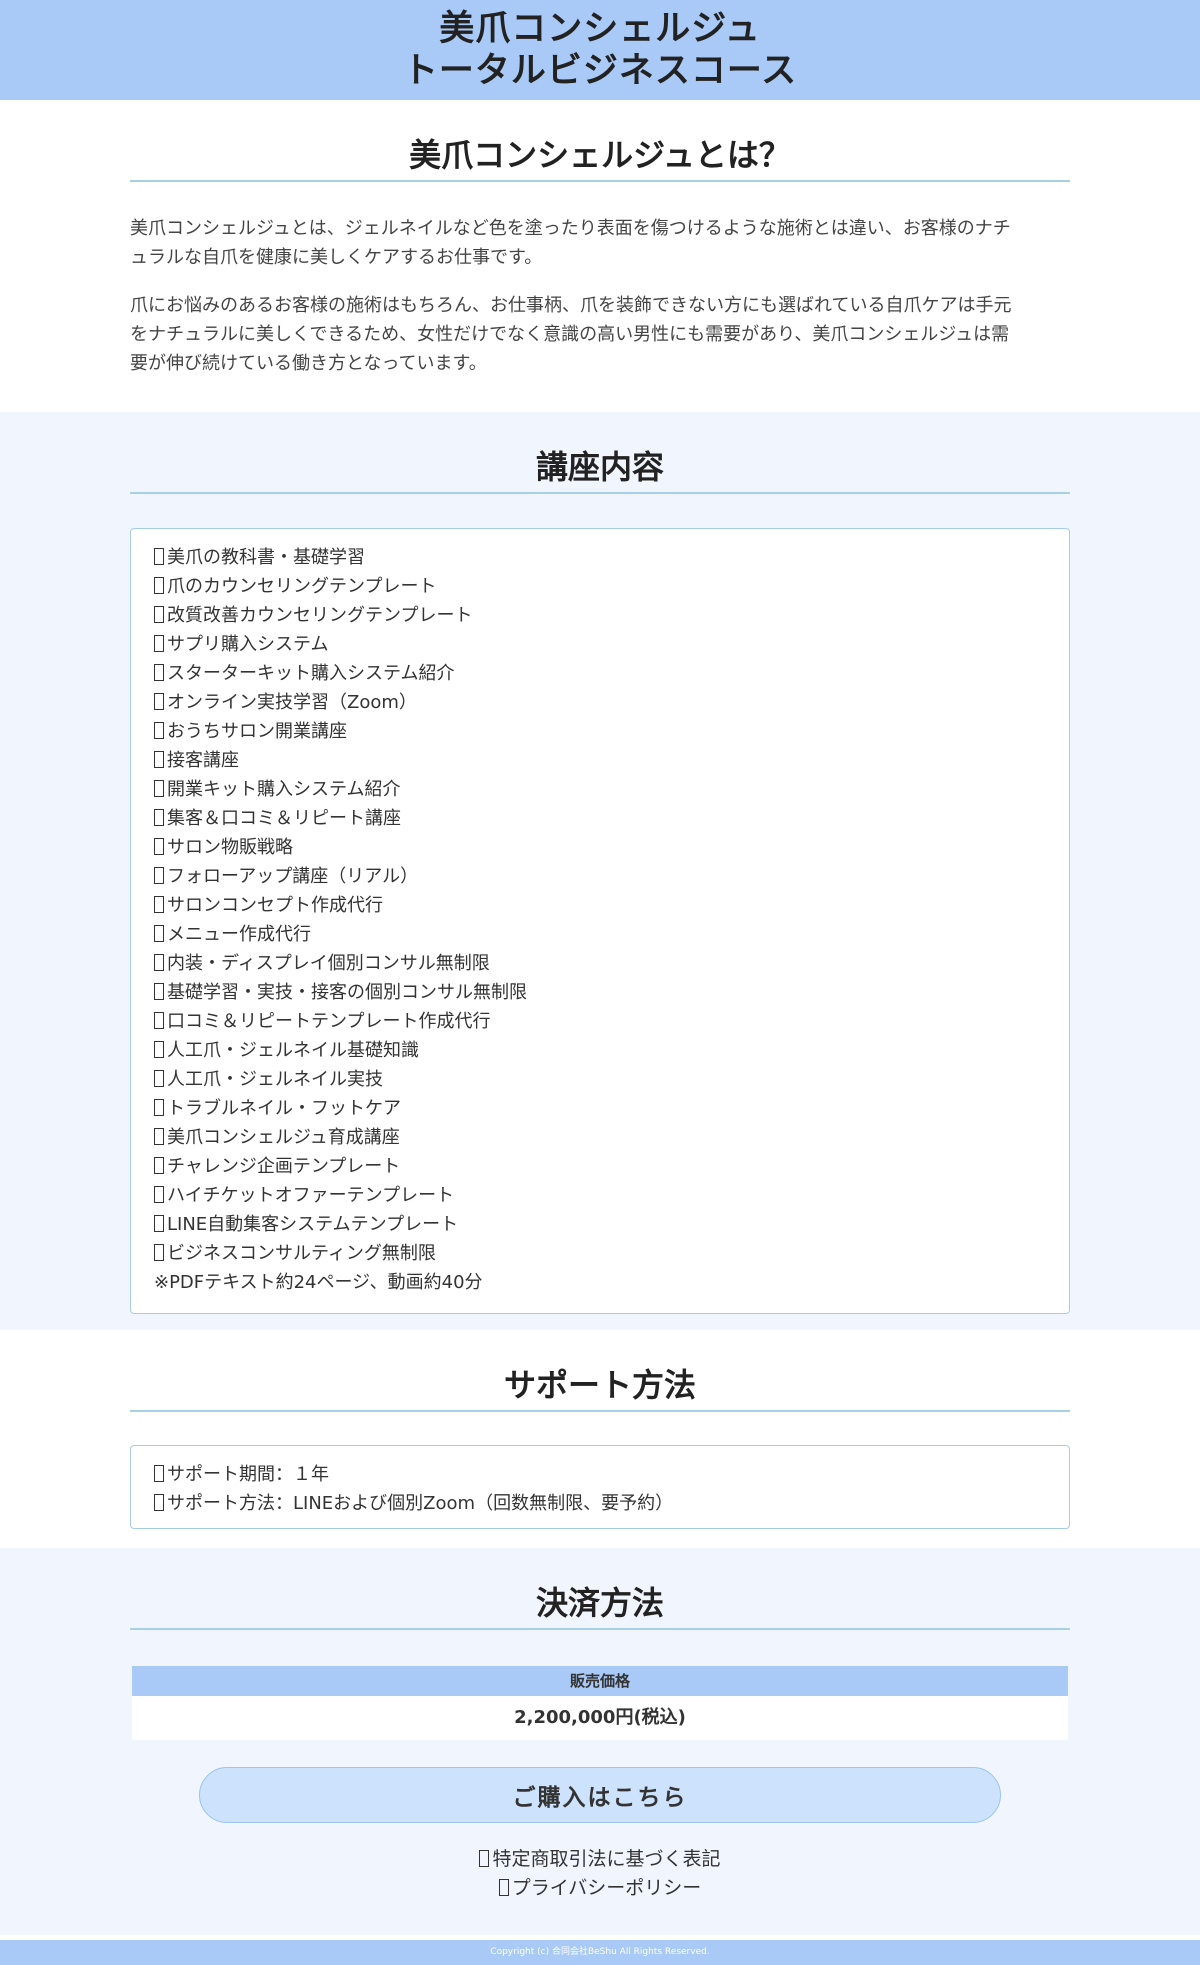  I want to click on list-item: サプリ購入システム, so click(600, 644).